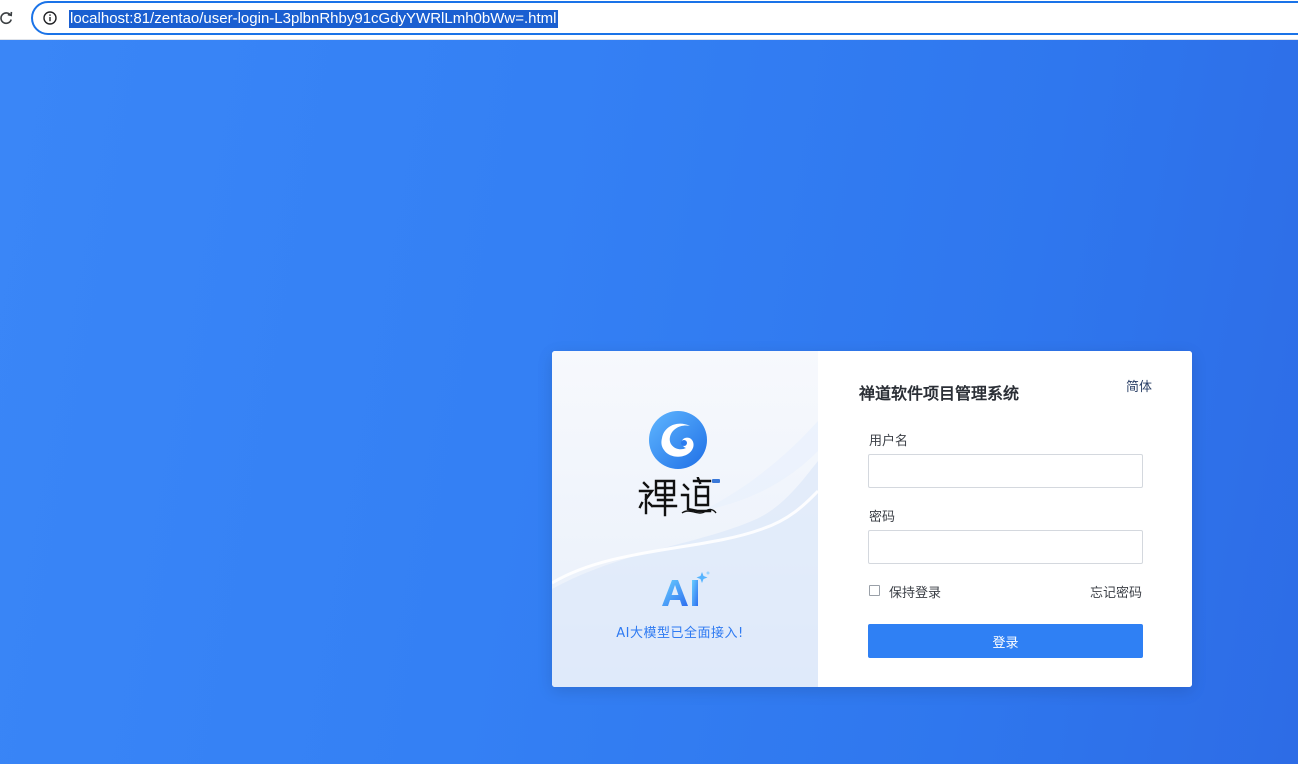  What do you see at coordinates (685, 519) in the screenshot?
I see `brand-panel: AI大模型已全面接入!` at bounding box center [685, 519].